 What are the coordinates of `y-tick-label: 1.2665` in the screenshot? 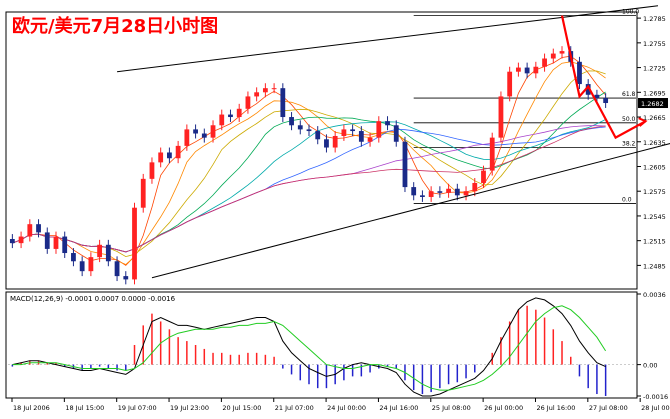 It's located at (654, 118).